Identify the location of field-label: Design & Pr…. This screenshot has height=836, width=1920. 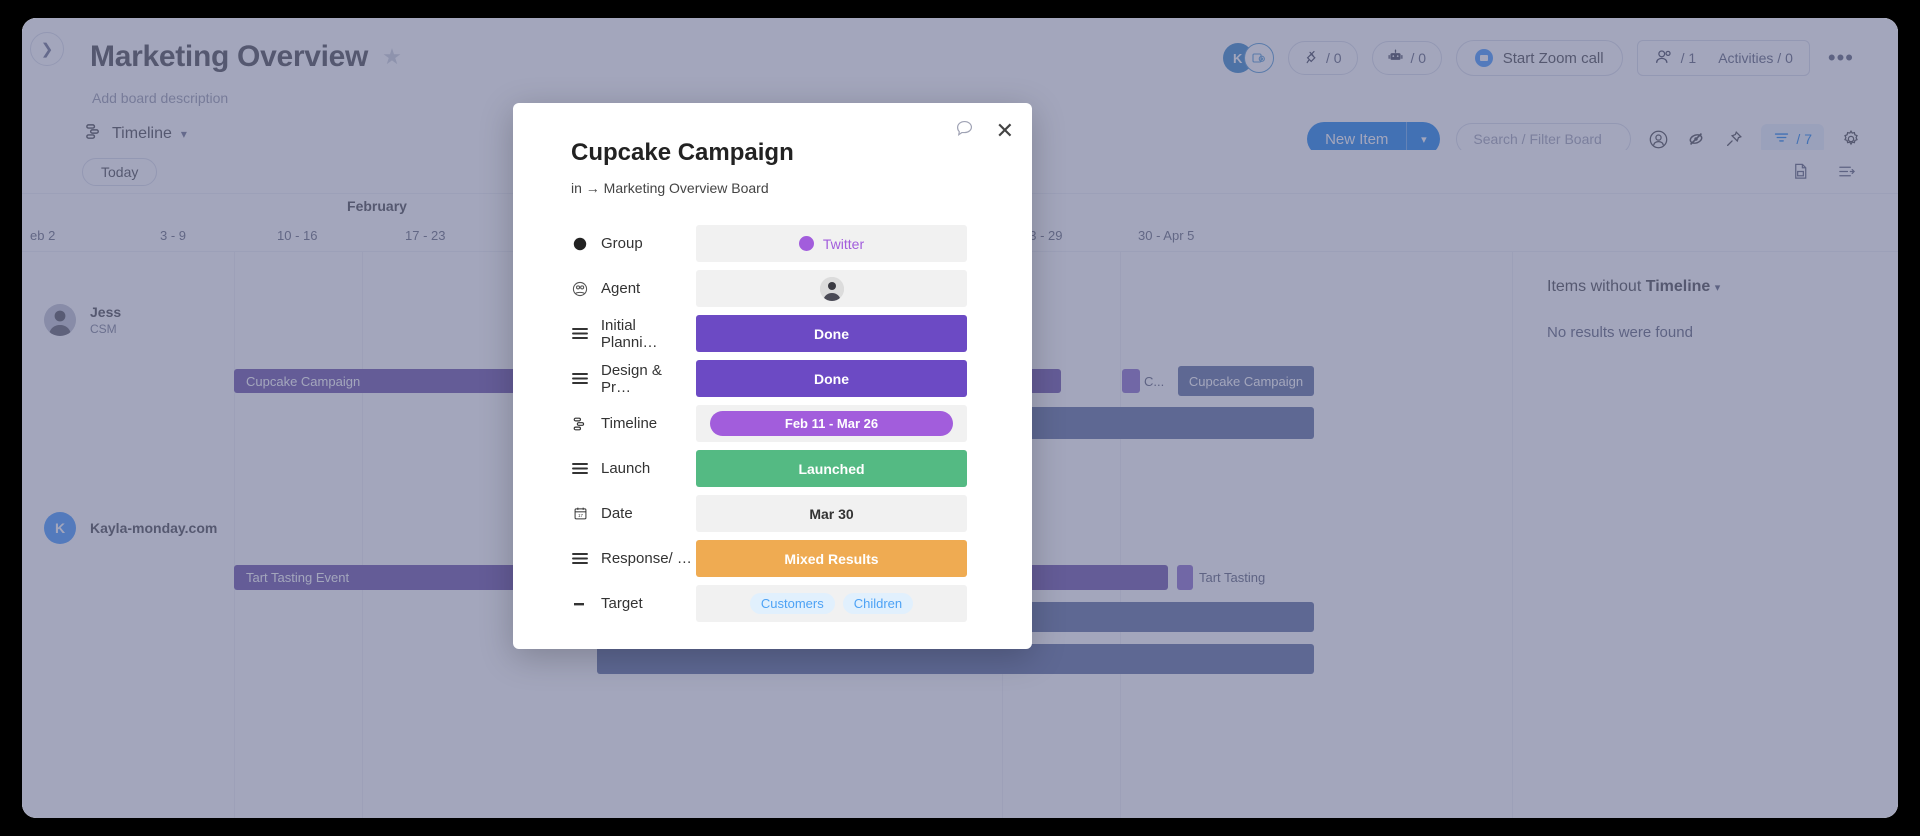
(633, 379).